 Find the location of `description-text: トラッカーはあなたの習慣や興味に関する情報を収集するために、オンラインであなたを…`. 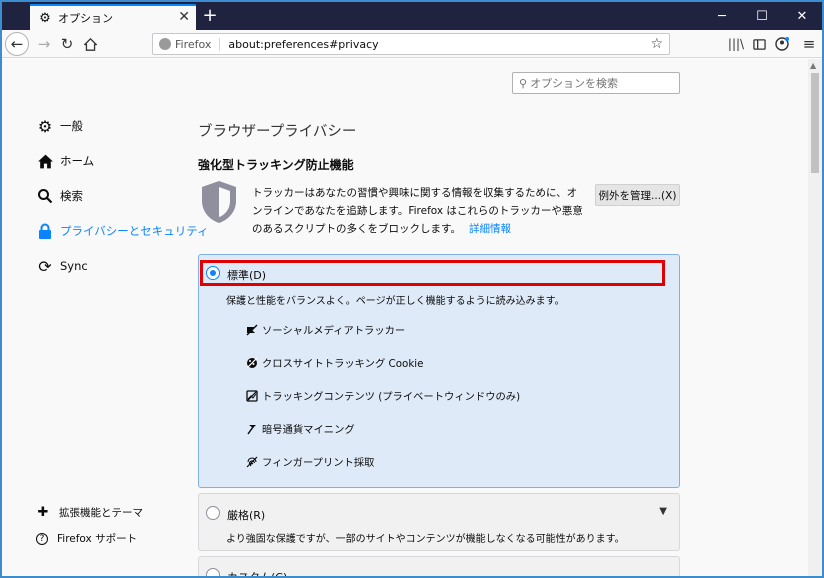

description-text: トラッカーはあなたの習慣や興味に関する情報を収集するために、オンラインであなたを… is located at coordinates (417, 211).